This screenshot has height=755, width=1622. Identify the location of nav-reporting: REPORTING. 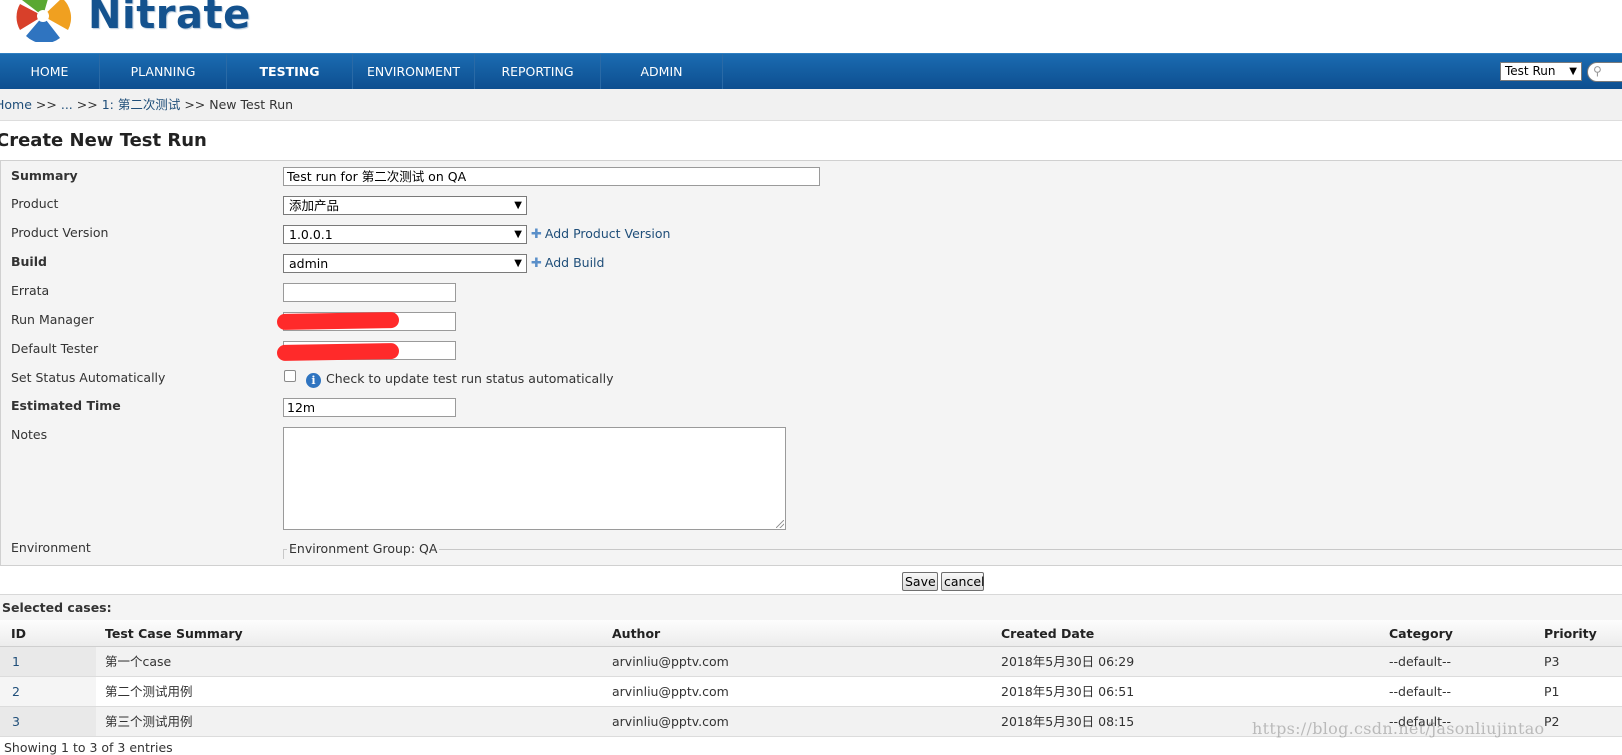
(538, 71).